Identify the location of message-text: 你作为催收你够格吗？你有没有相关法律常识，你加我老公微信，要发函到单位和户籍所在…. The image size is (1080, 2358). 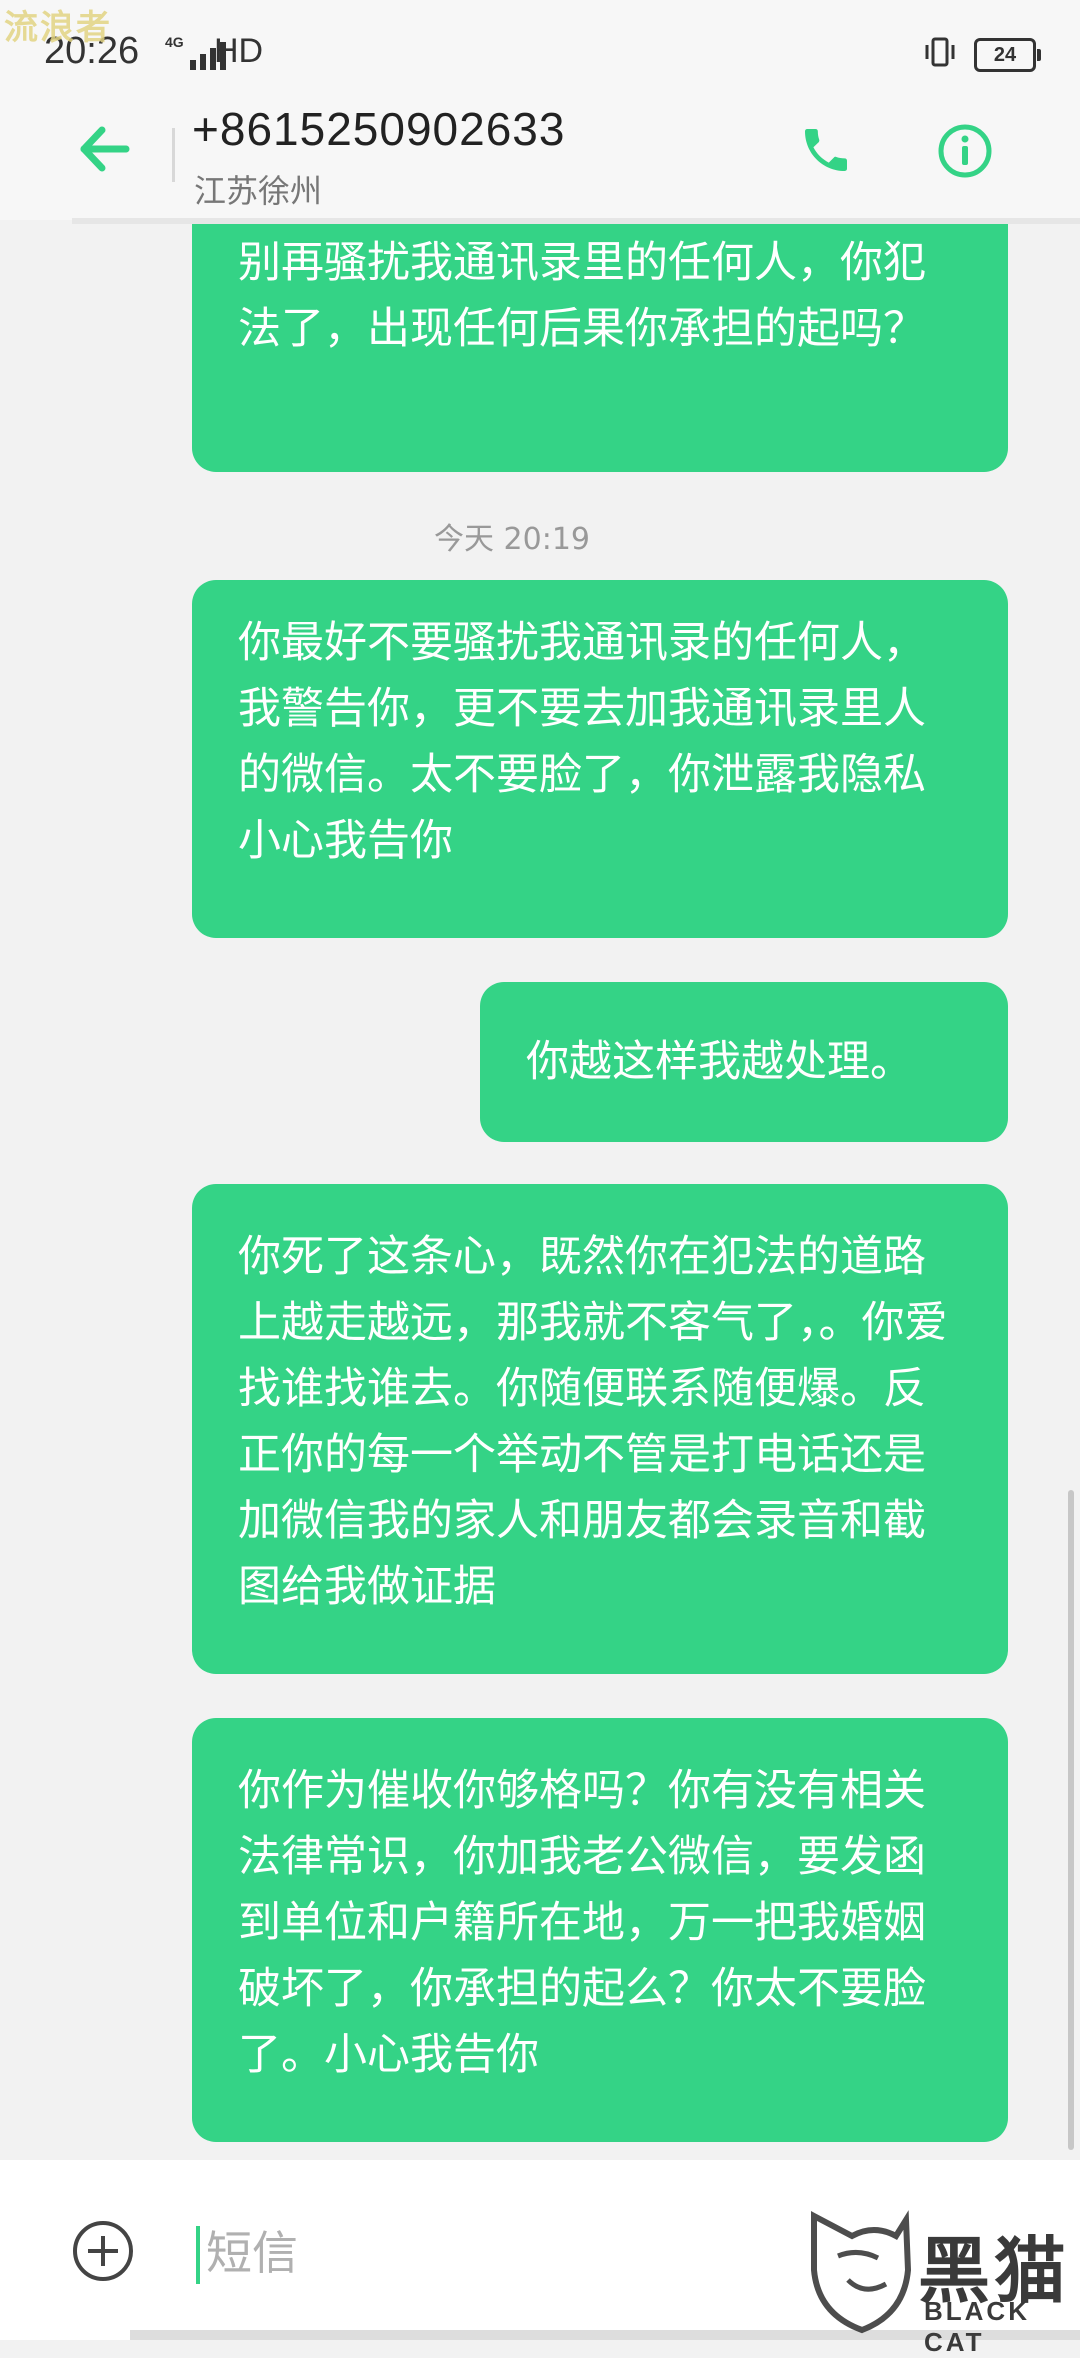
(582, 1923).